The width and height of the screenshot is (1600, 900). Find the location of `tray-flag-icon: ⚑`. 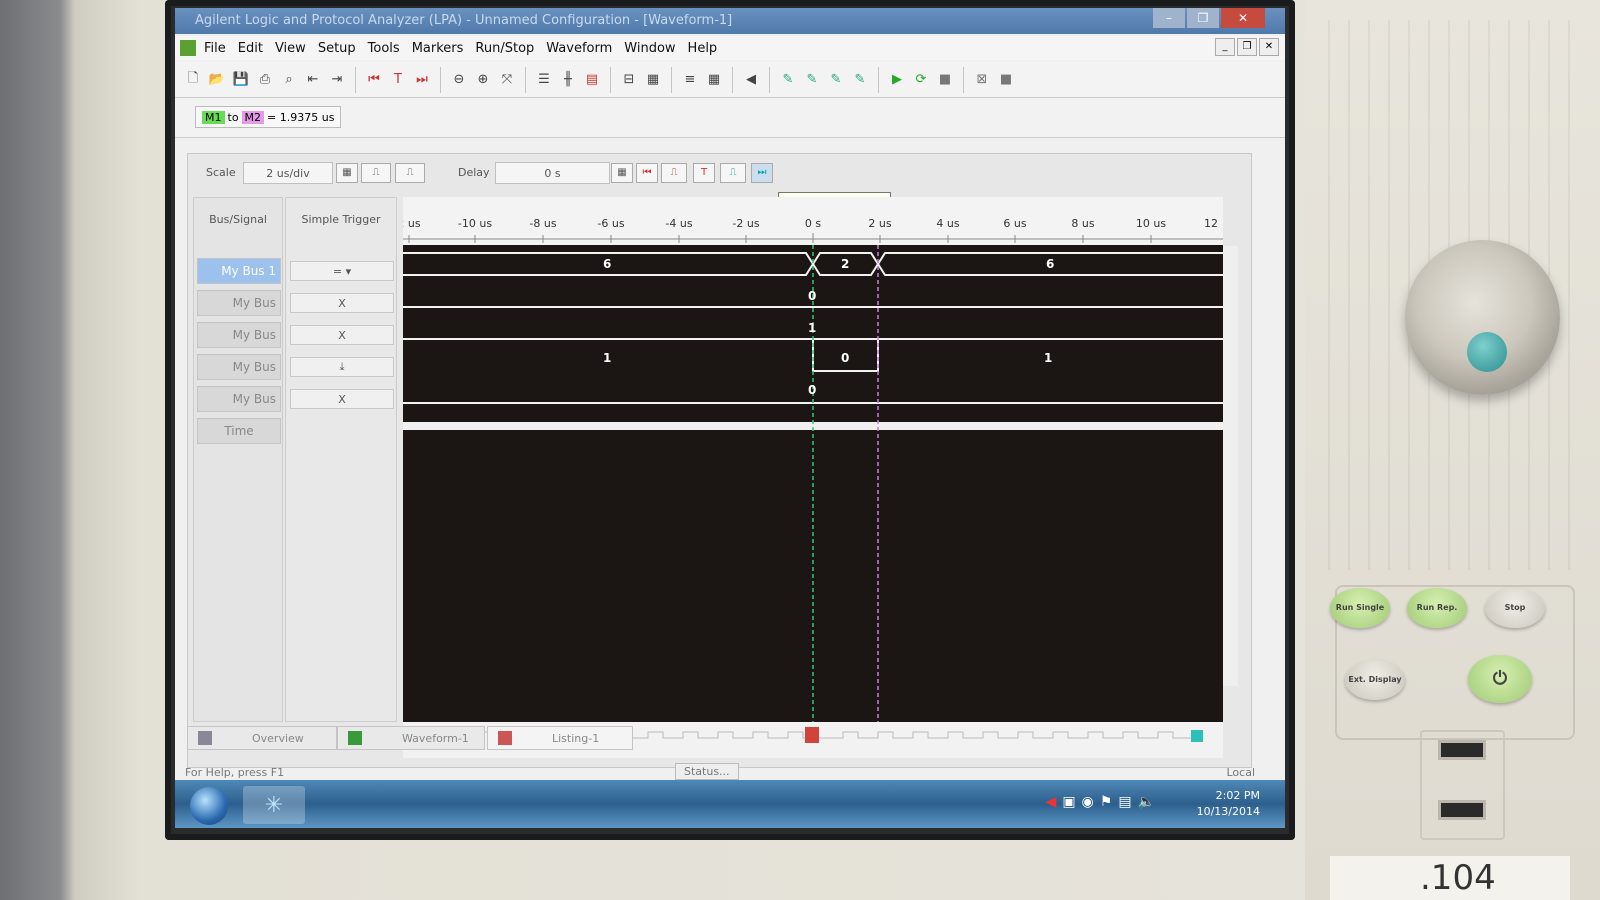

tray-flag-icon: ⚑ is located at coordinates (1106, 802).